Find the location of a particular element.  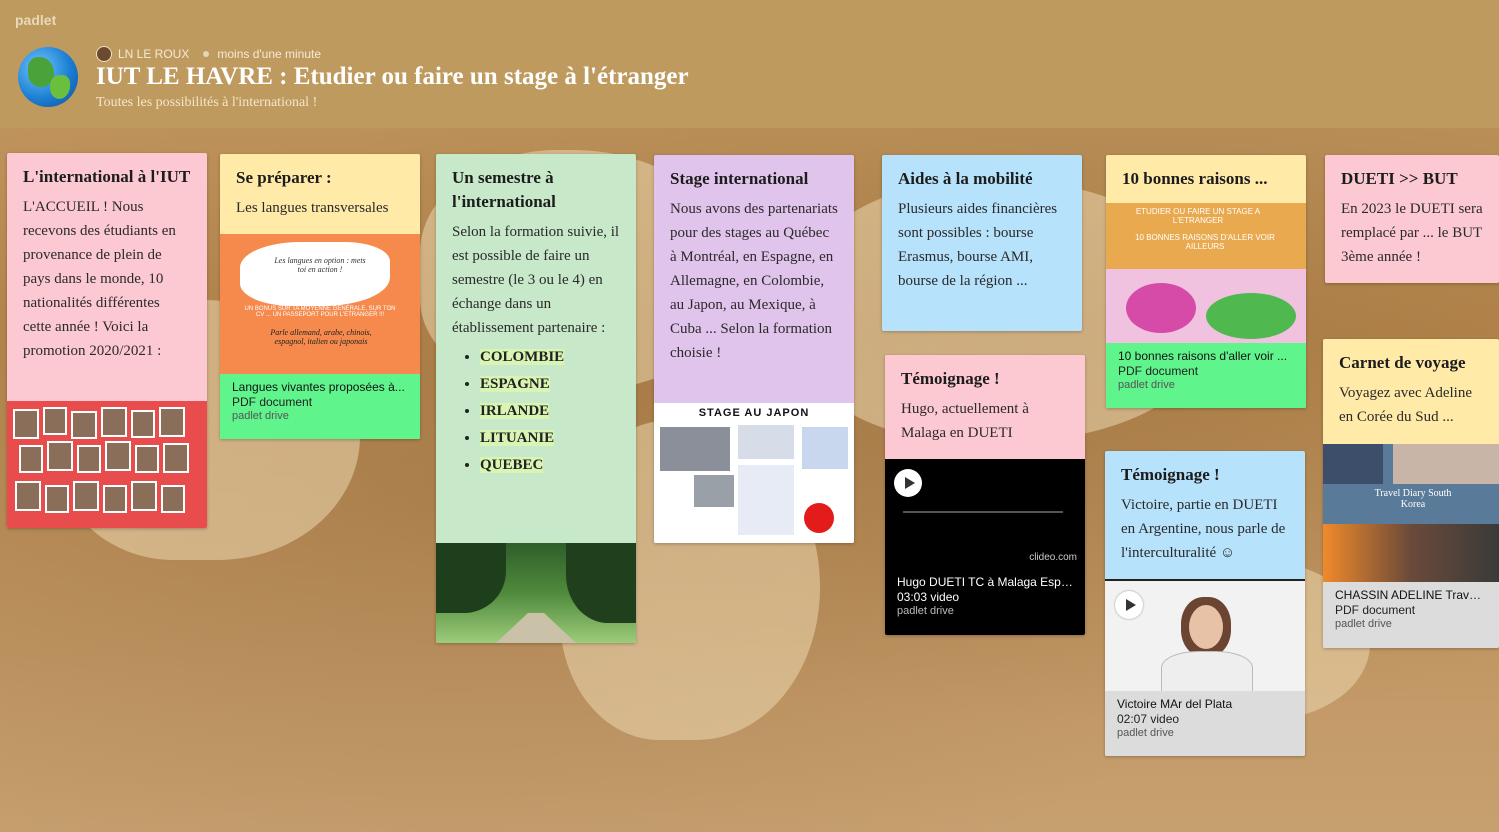

attachment-title: Victoire MAr del Plata is located at coordinates (1175, 704).